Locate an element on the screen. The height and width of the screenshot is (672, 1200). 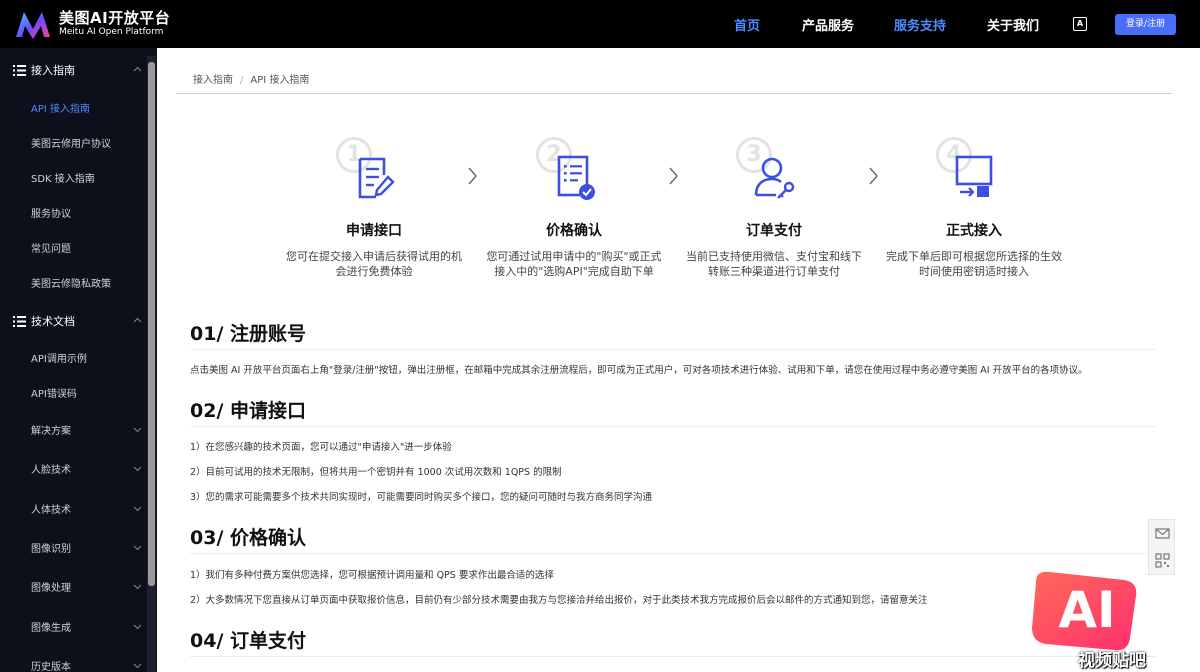
sidebar-item-history: 历史版本 is located at coordinates (51, 665).